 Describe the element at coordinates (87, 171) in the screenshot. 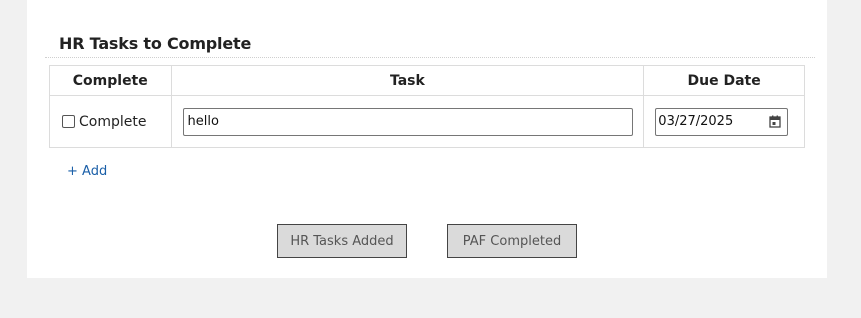

I see `add-task-link: + Add` at that location.